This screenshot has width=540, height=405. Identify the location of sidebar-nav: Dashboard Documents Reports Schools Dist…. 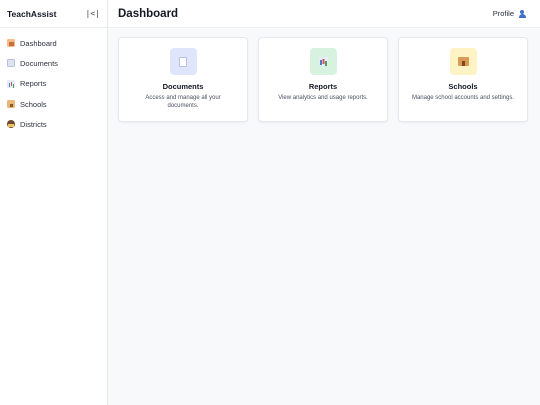
(53, 81).